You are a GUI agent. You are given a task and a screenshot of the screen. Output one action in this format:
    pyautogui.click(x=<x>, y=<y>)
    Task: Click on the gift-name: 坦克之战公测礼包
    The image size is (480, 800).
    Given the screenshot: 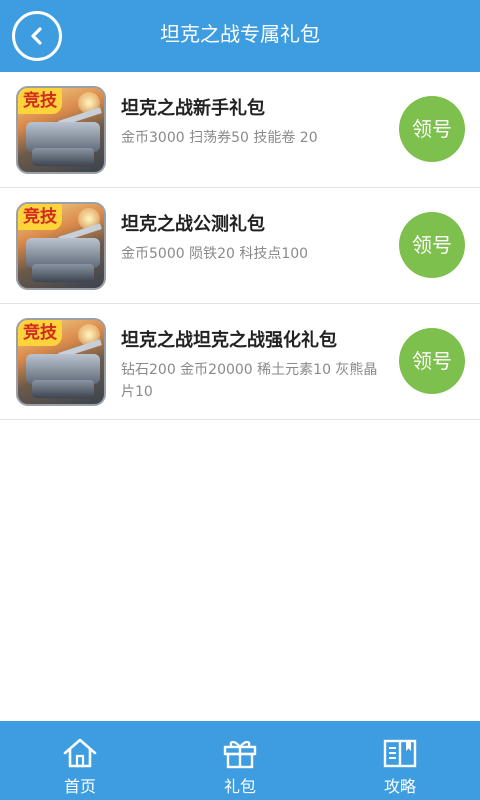 What is the action you would take?
    pyautogui.click(x=193, y=224)
    